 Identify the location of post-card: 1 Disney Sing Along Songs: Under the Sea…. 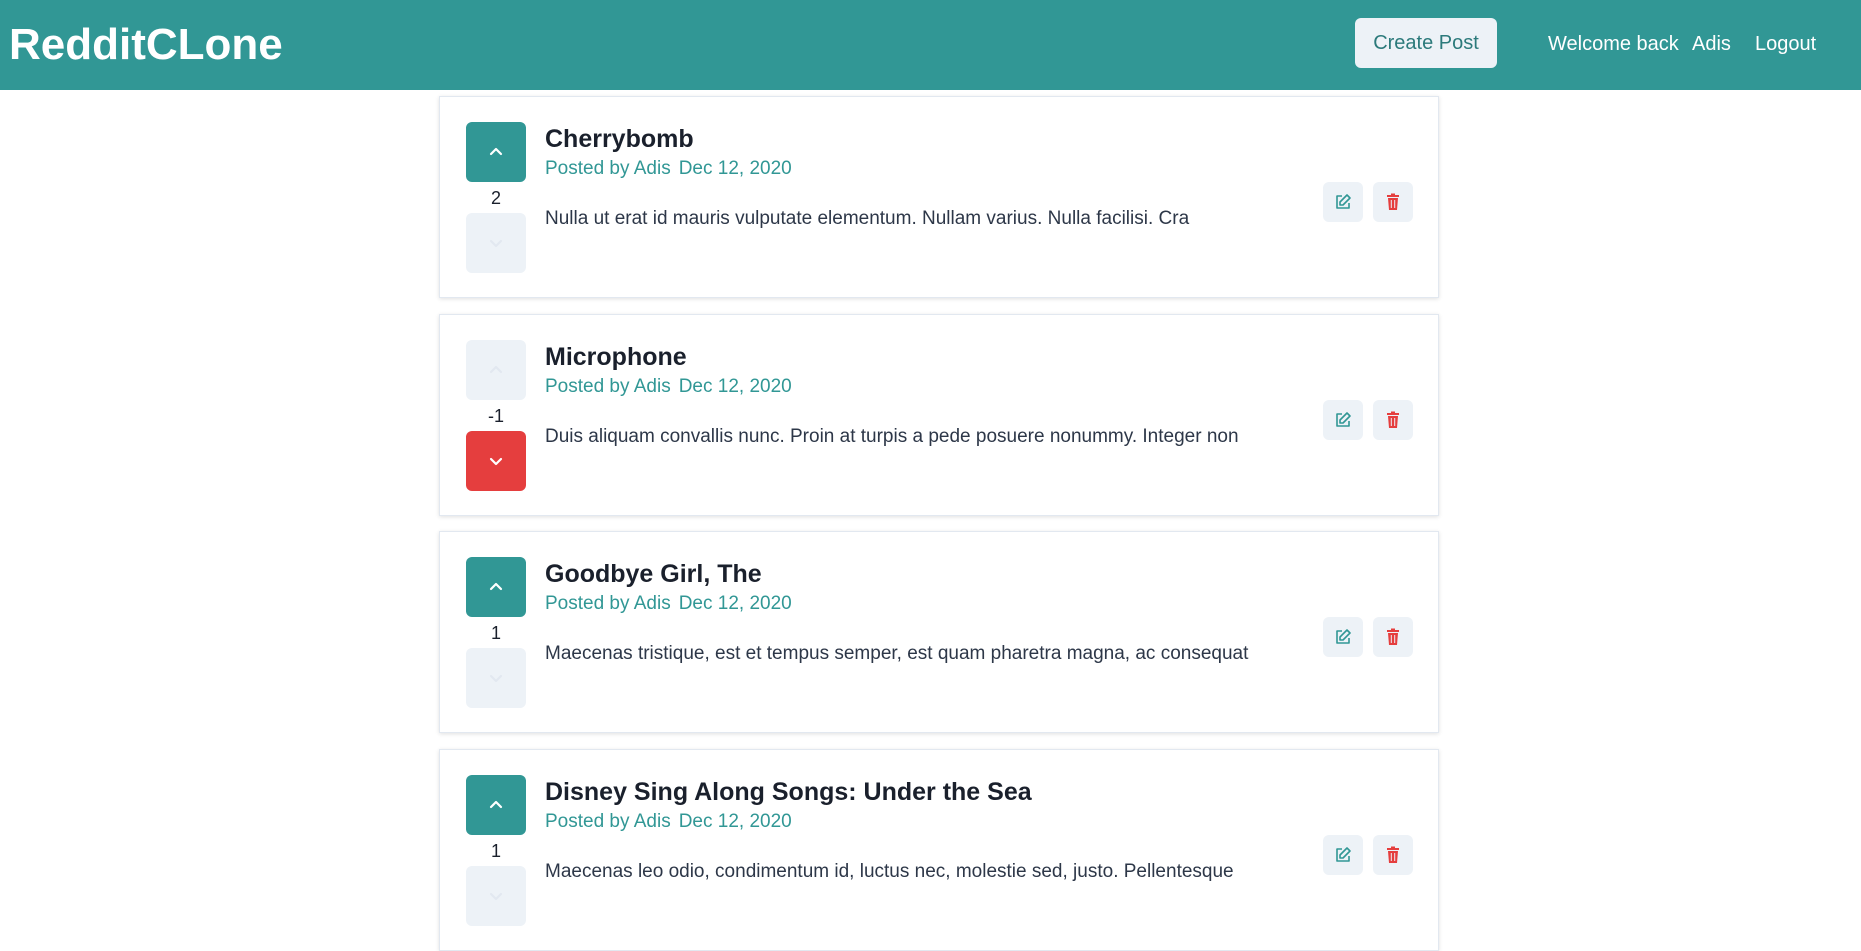
(939, 850).